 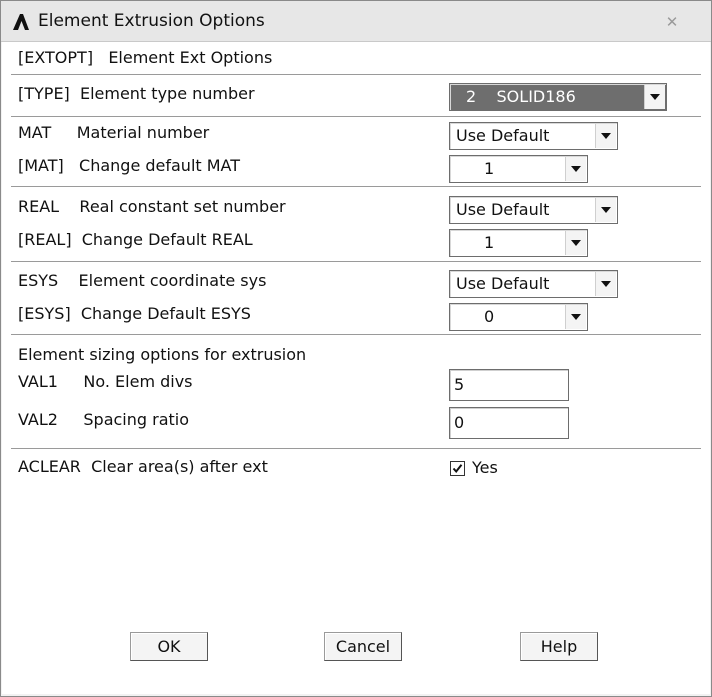 I want to click on esys-label: ESYS Element coordinate sys, so click(x=142, y=280).